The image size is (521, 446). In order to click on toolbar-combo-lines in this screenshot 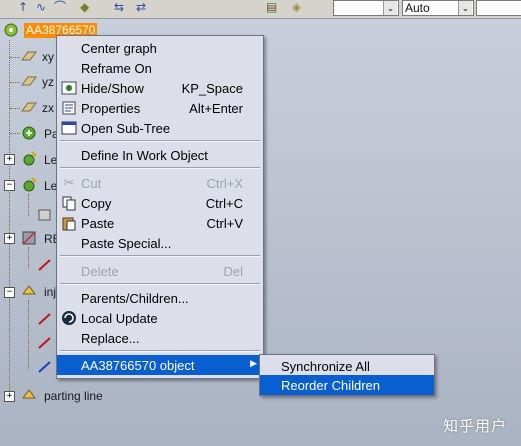, I will do `click(498, 8)`.